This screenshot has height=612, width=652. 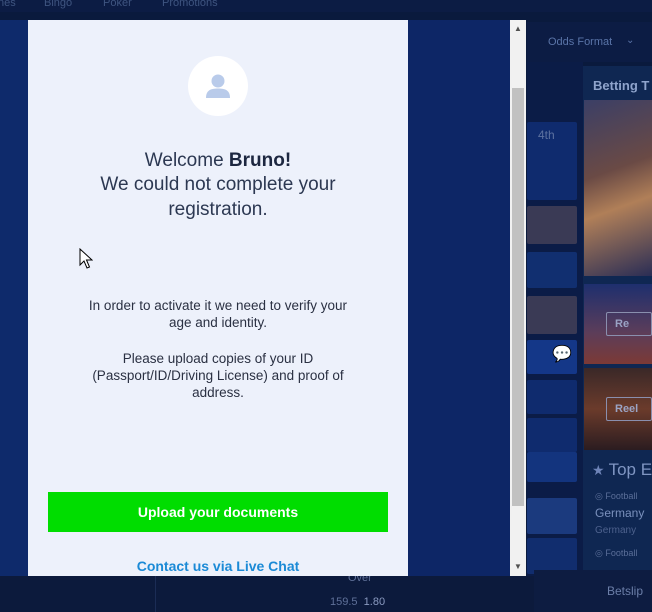 What do you see at coordinates (618, 188) in the screenshot?
I see `promo-image-dealer` at bounding box center [618, 188].